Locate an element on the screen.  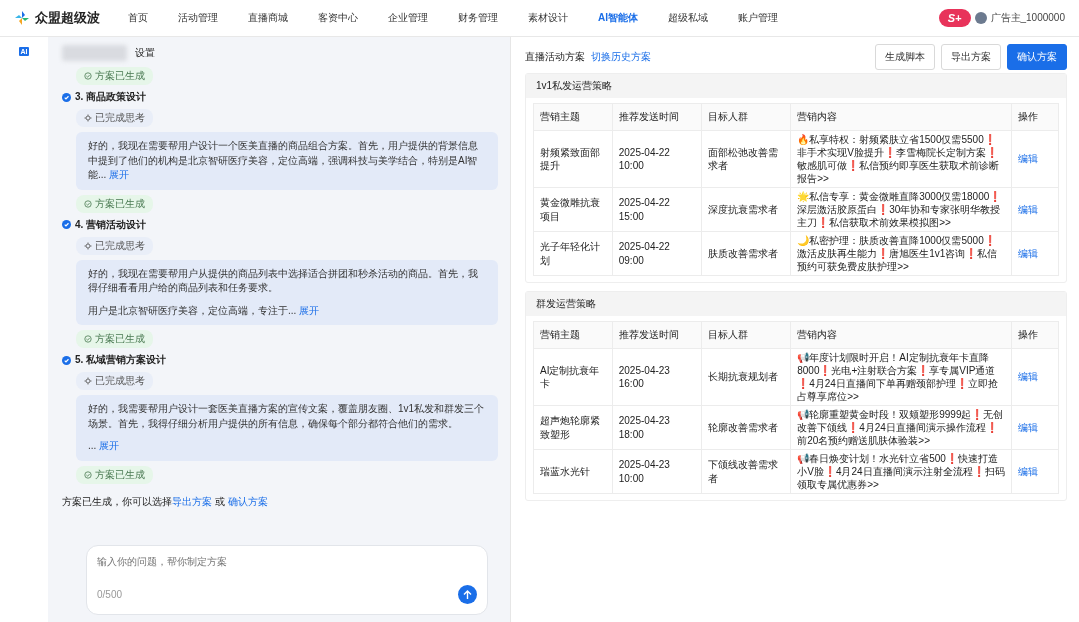
table-cell: 2025-04-22 10:00 is located at coordinates (657, 159).